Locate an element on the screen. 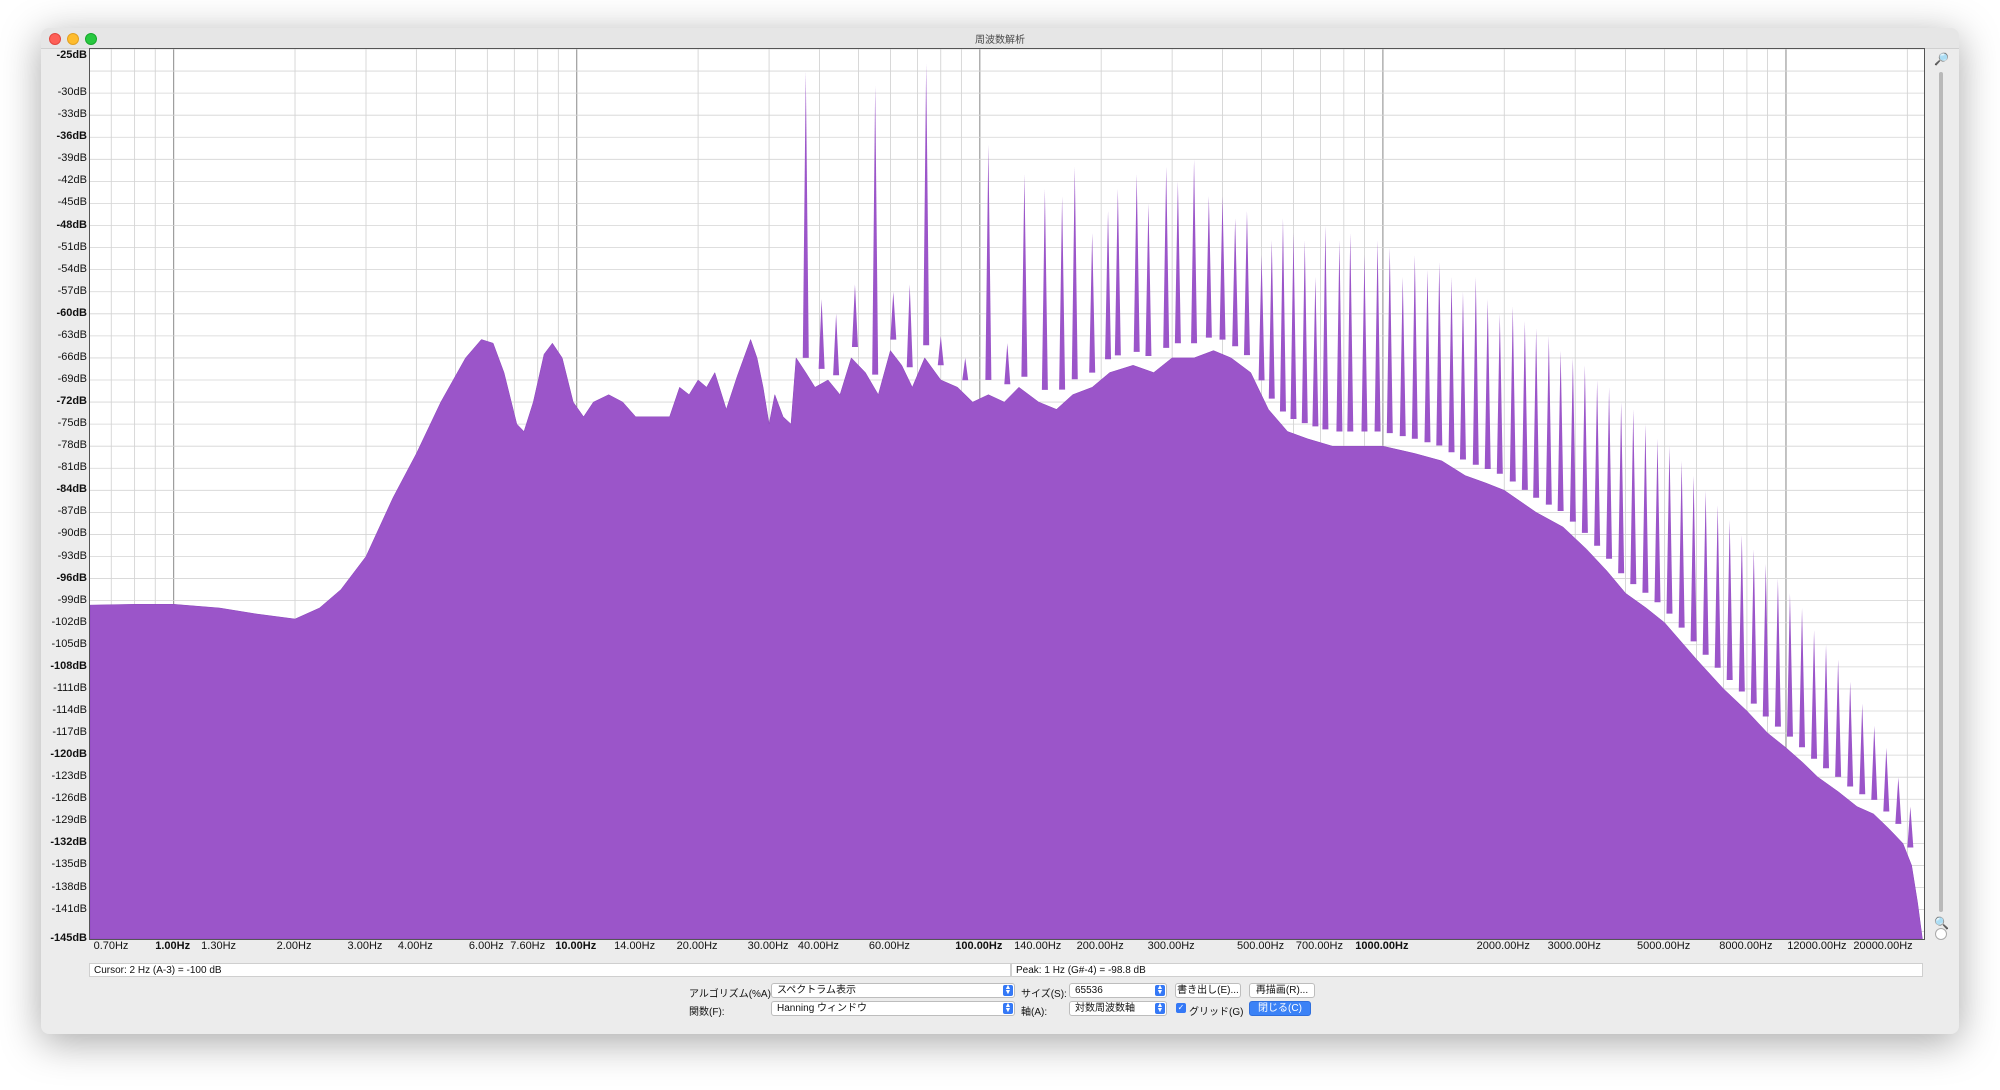  y-tick-label: -66dB is located at coordinates (72, 356).